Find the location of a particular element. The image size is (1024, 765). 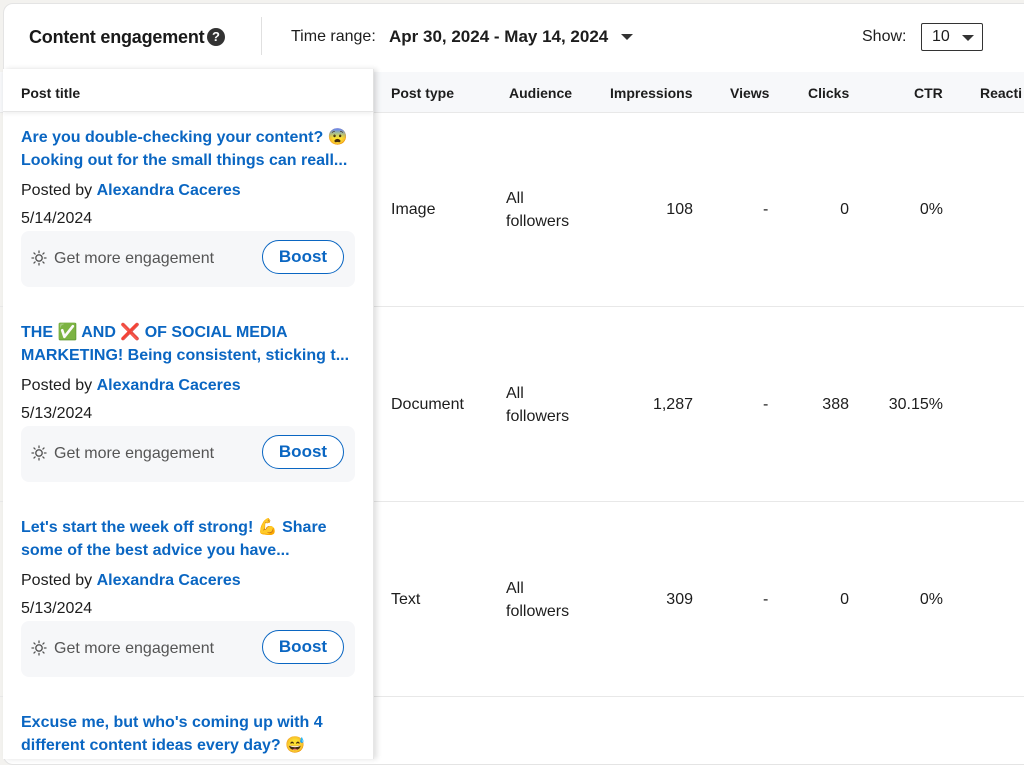

post-title-line: THE ✅ AND ❌ OF SOCIAL MEDIA is located at coordinates (154, 332).